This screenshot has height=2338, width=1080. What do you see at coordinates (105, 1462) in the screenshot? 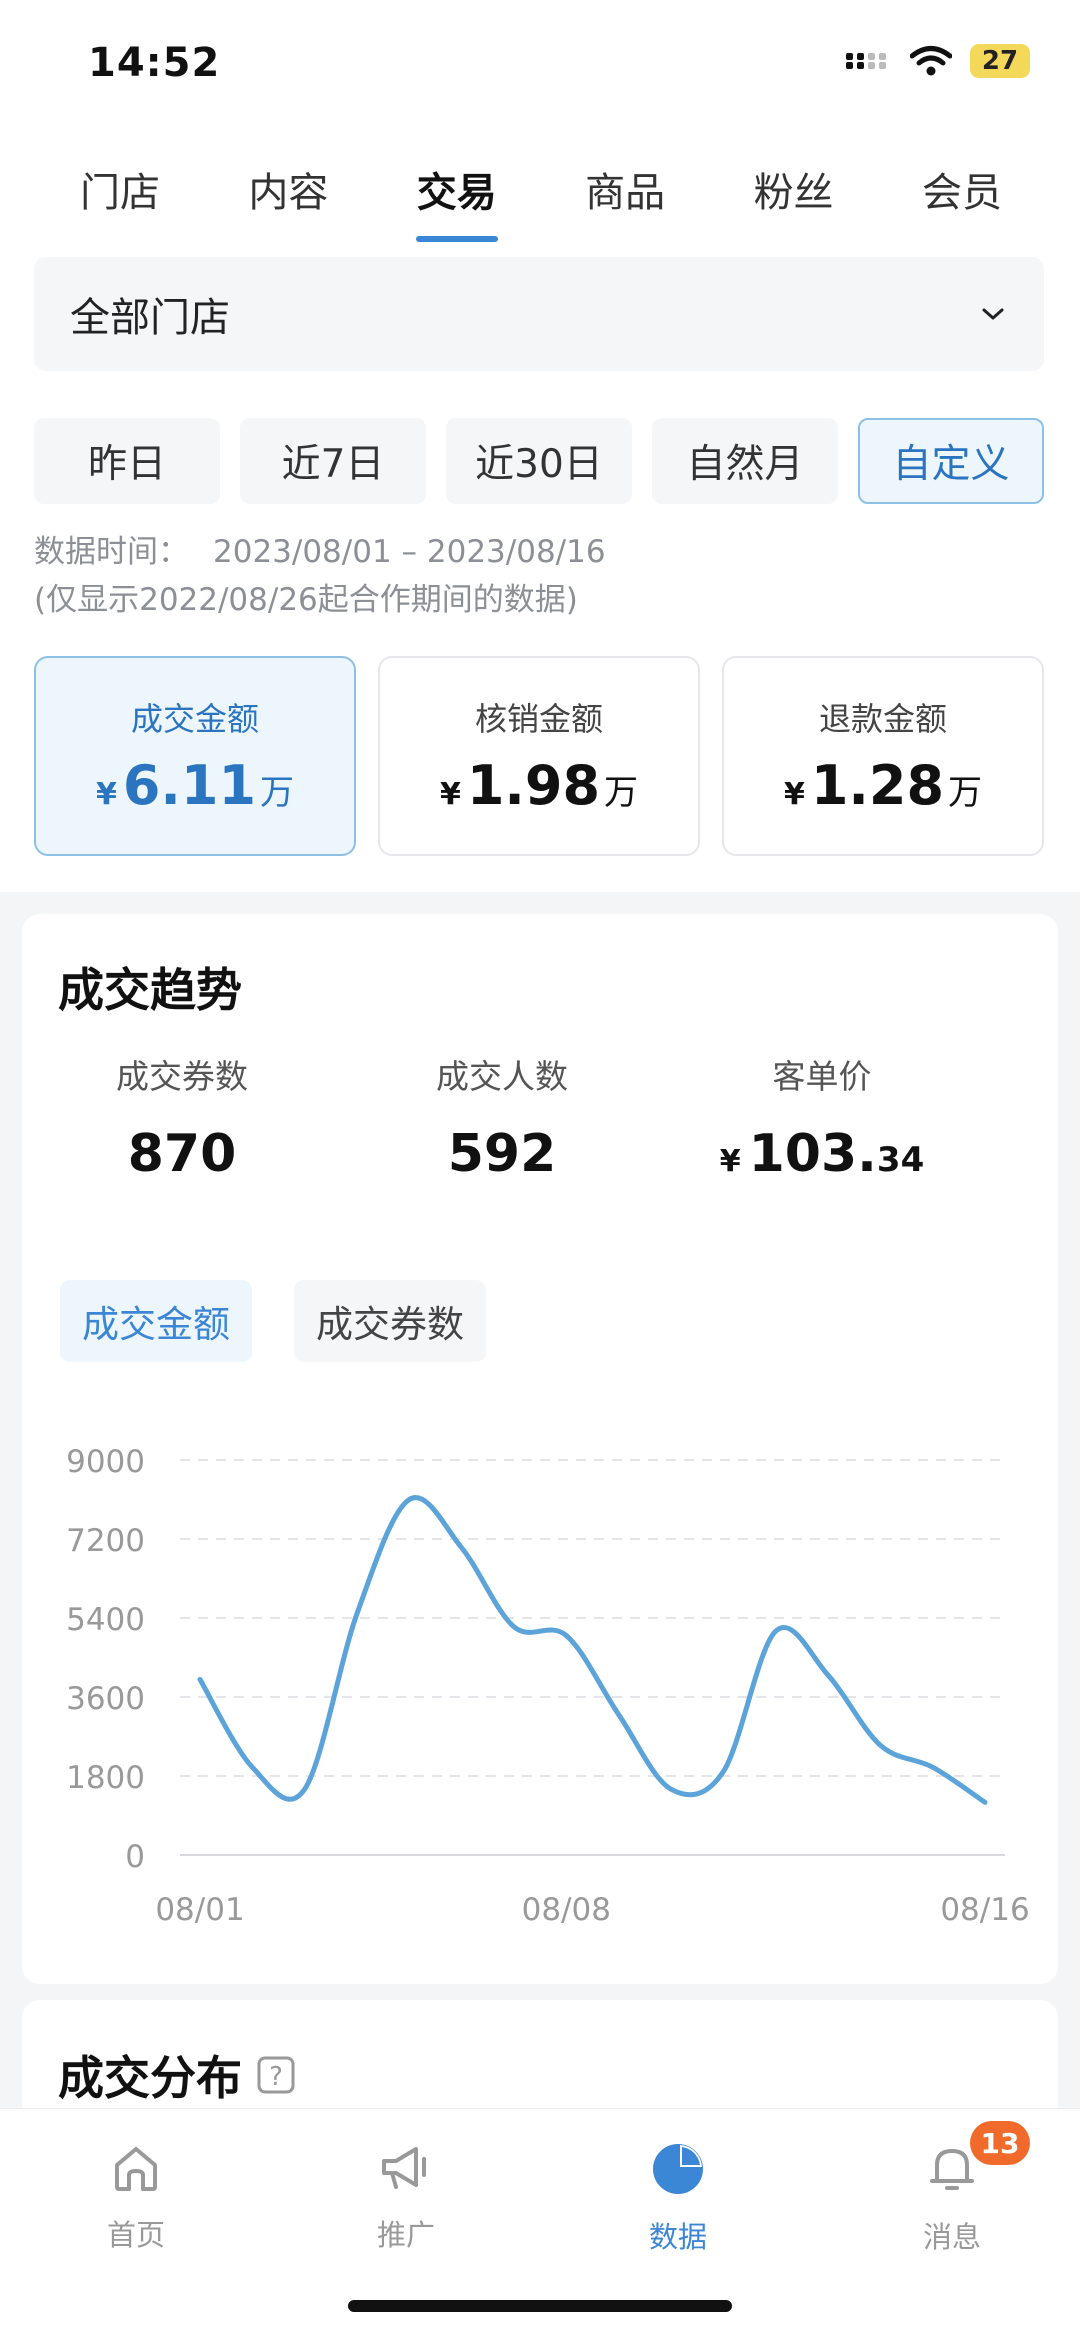
I see `y-tick-label: 9000` at bounding box center [105, 1462].